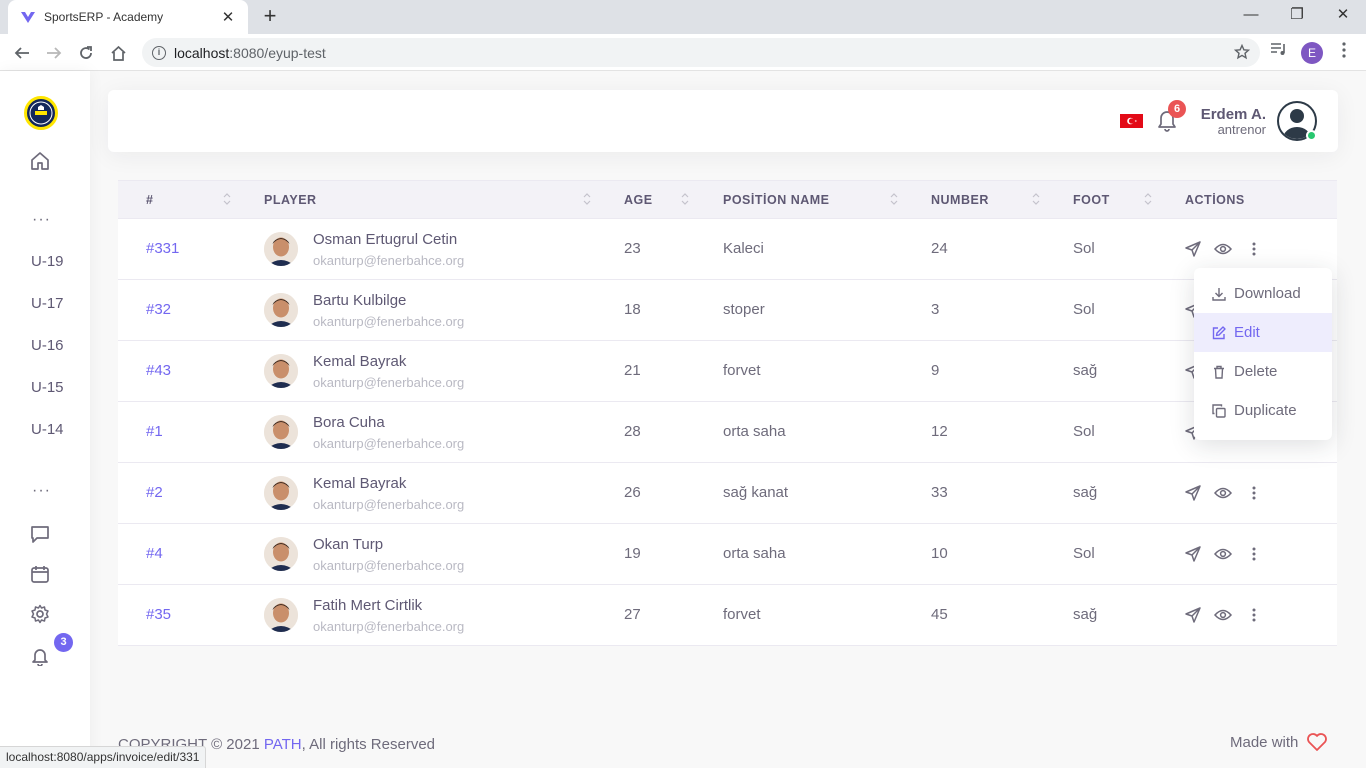  Describe the element at coordinates (389, 626) in the screenshot. I see `player-email: okanturp@fenerbahce.org` at that location.